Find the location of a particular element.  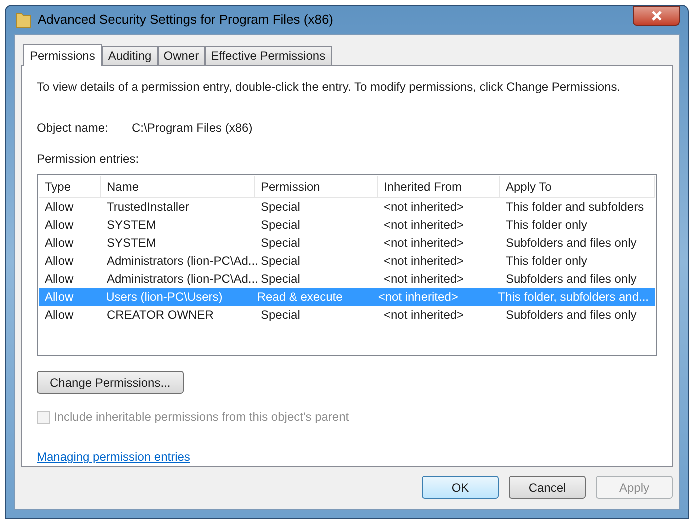

table-row: Allow SYSTEM Special <not inherited> Subfolders and files only is located at coordinates (347, 243).